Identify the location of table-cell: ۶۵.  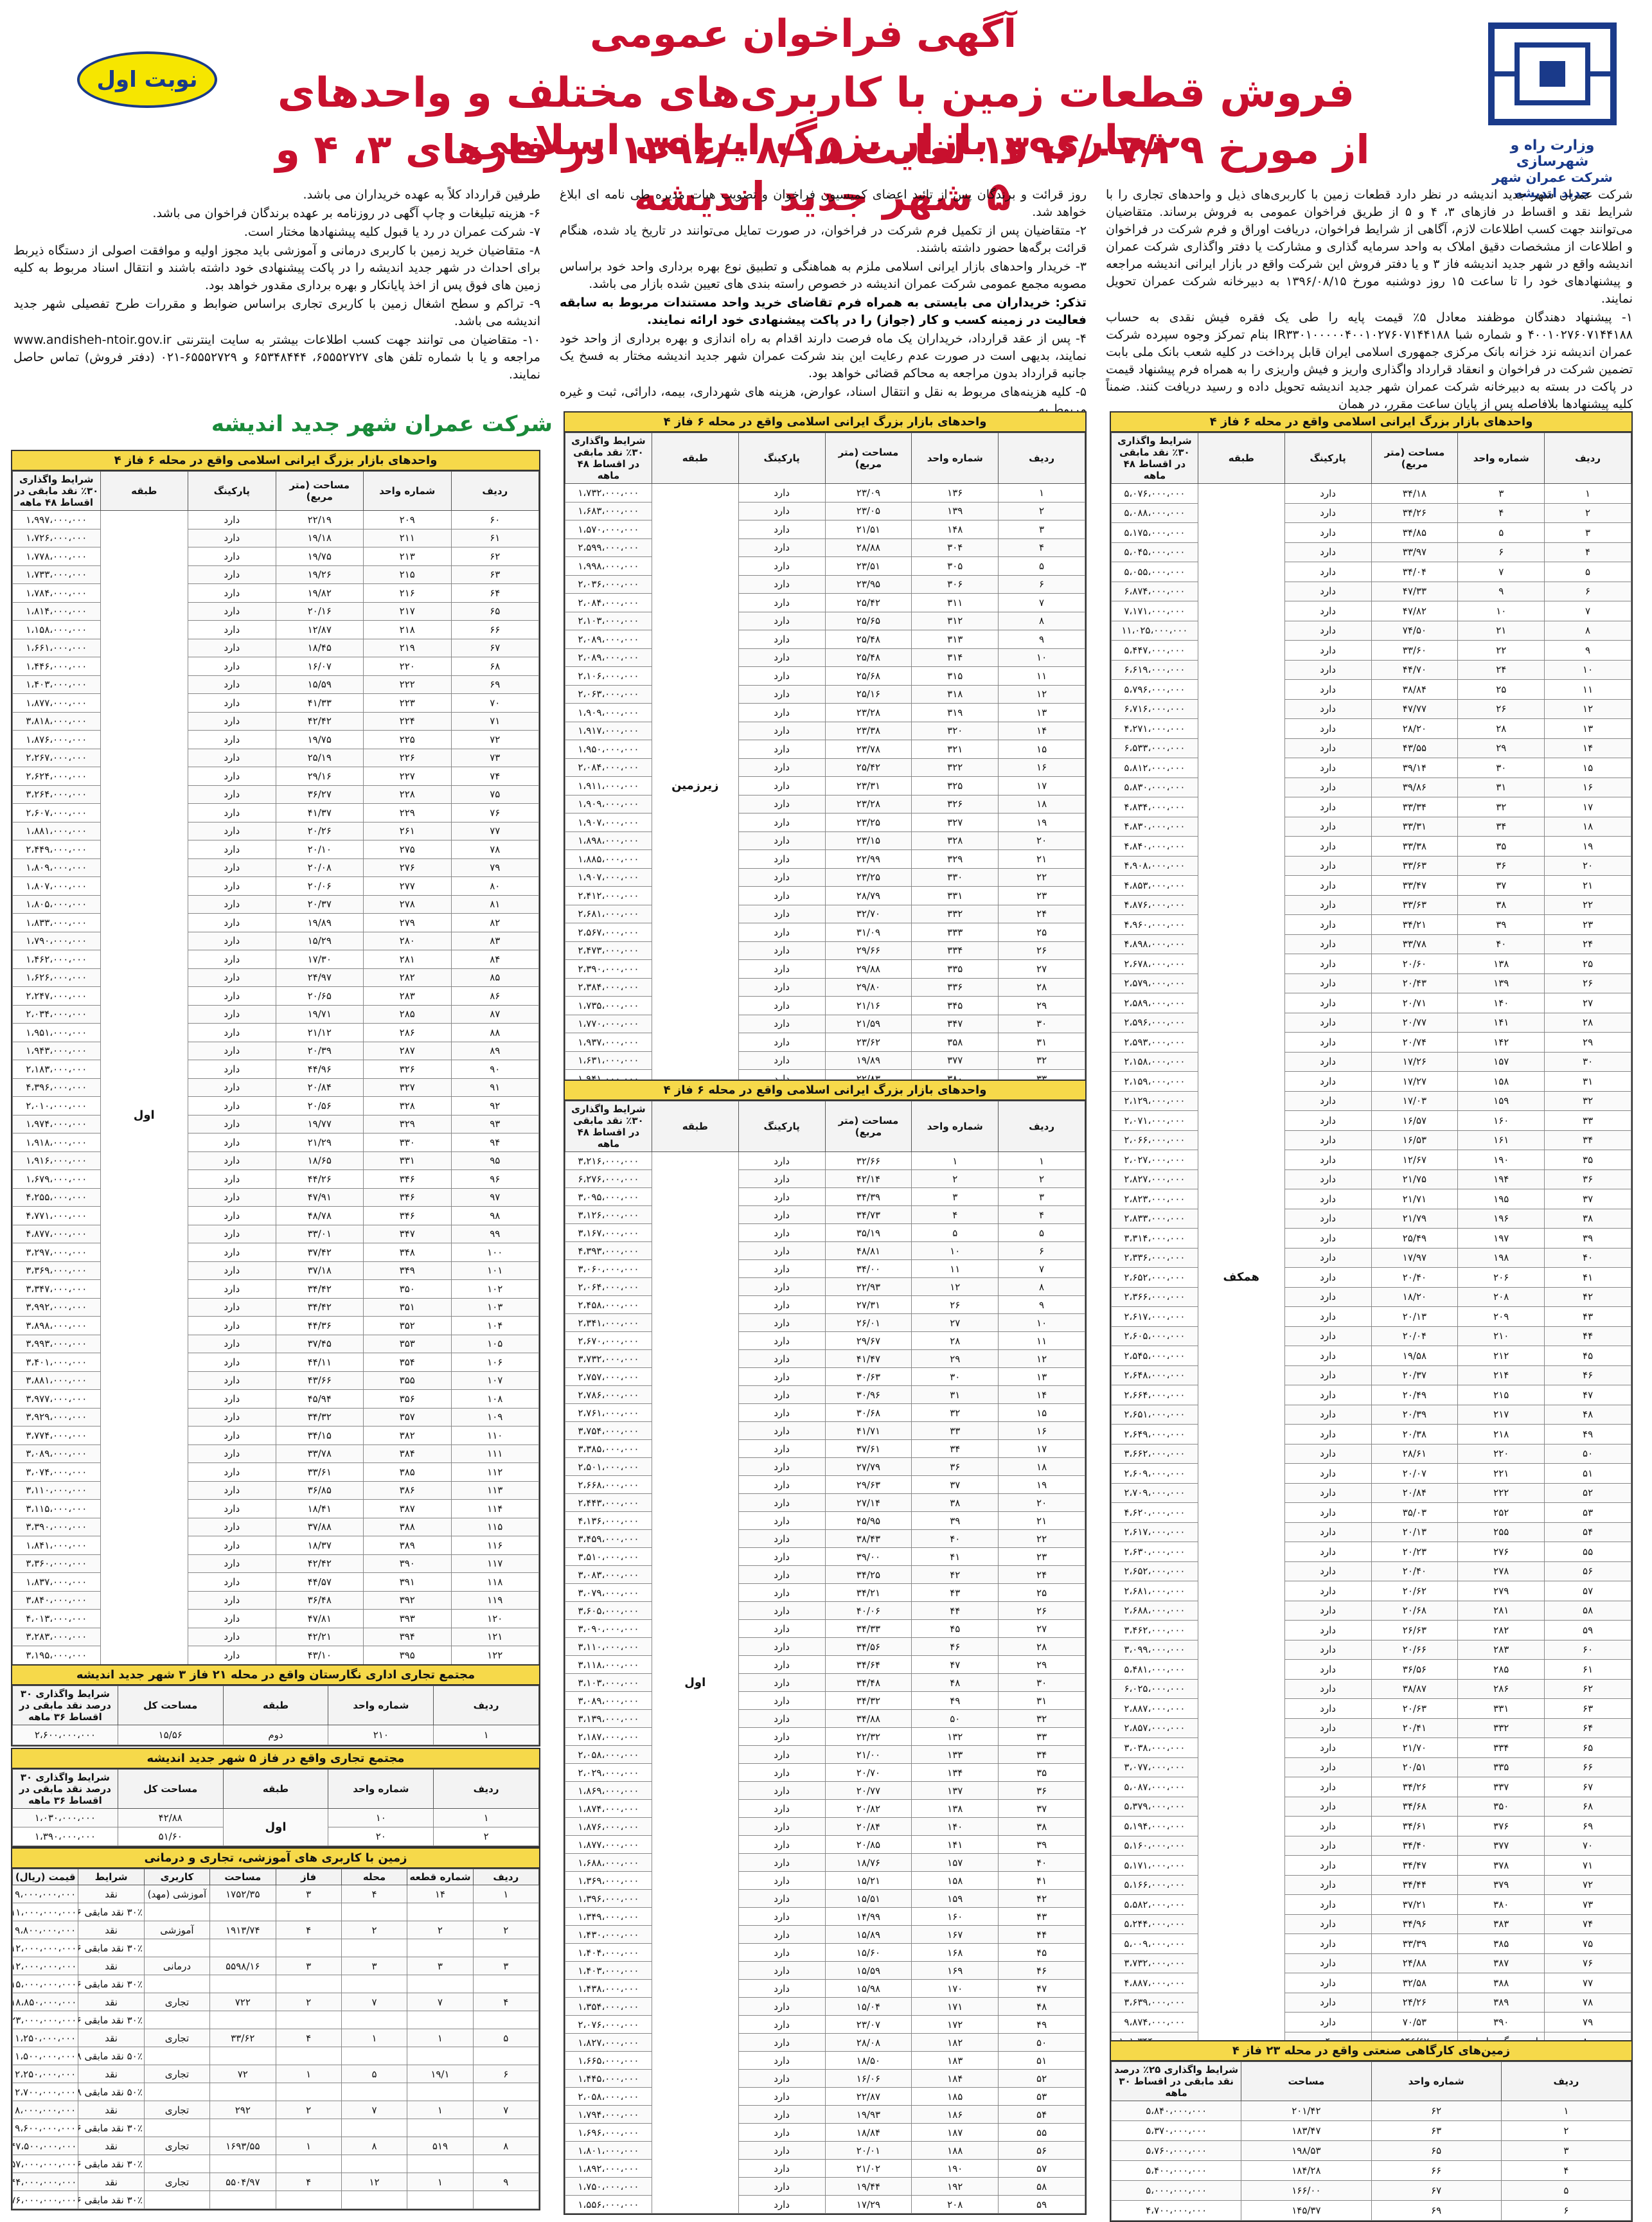
(494, 611).